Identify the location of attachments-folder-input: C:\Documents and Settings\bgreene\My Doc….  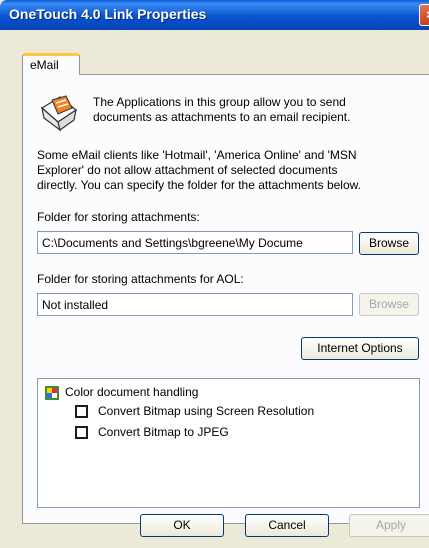
(195, 242).